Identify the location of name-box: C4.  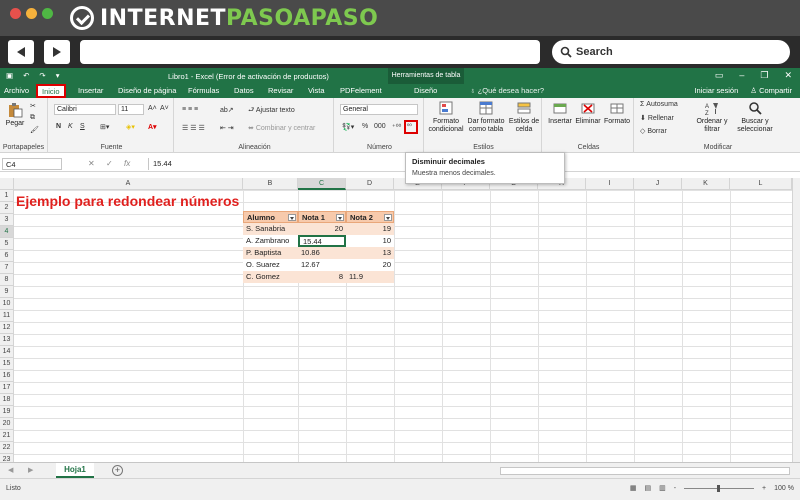
(32, 164).